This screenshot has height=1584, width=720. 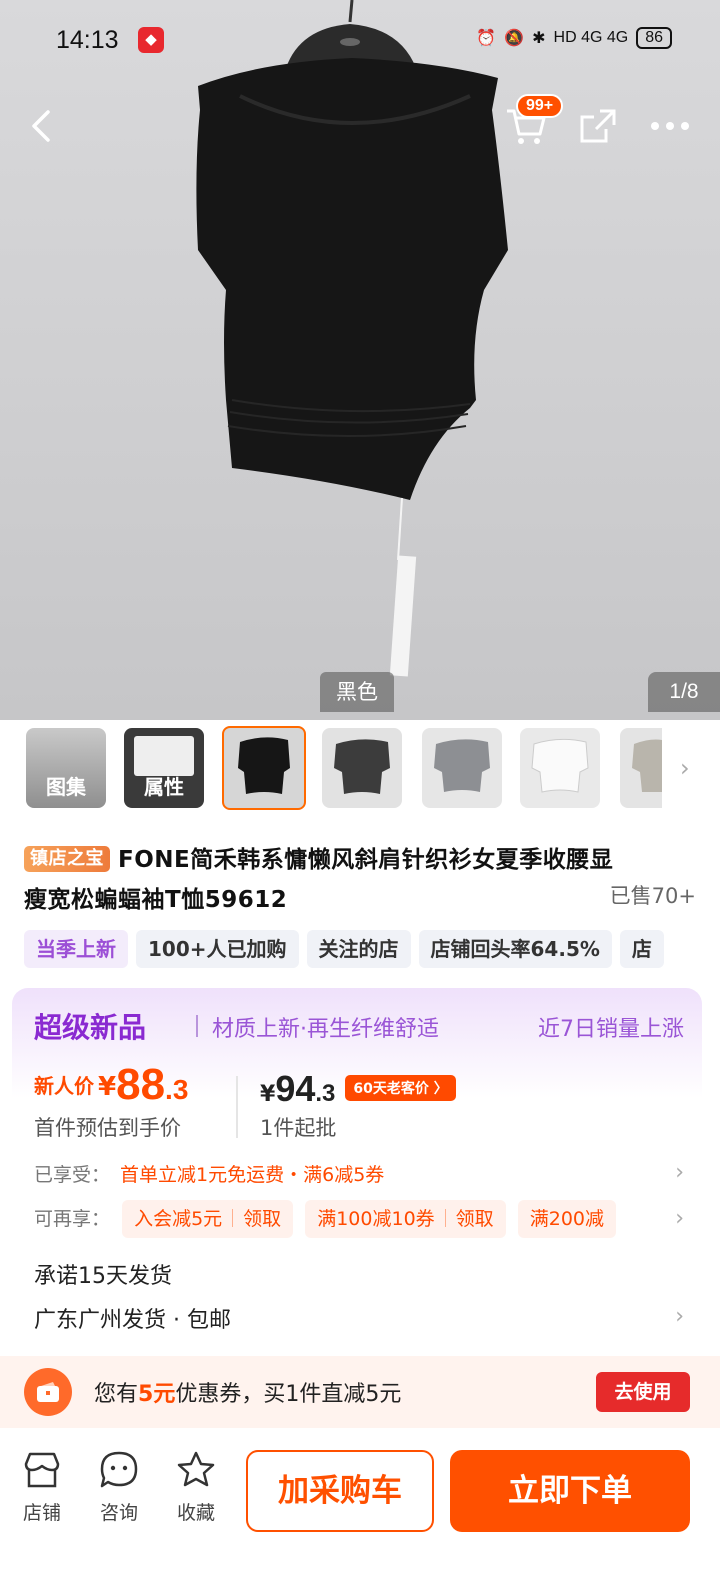 I want to click on darkgray-shirt-thumb, so click(x=362, y=766).